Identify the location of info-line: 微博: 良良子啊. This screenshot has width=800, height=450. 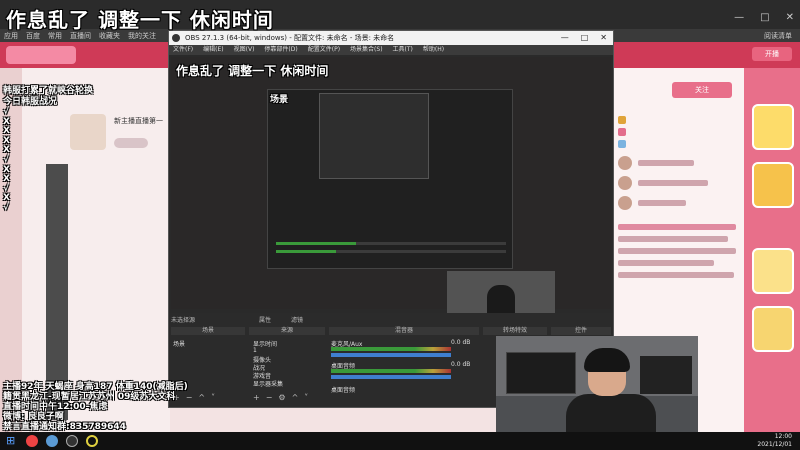
(33, 417).